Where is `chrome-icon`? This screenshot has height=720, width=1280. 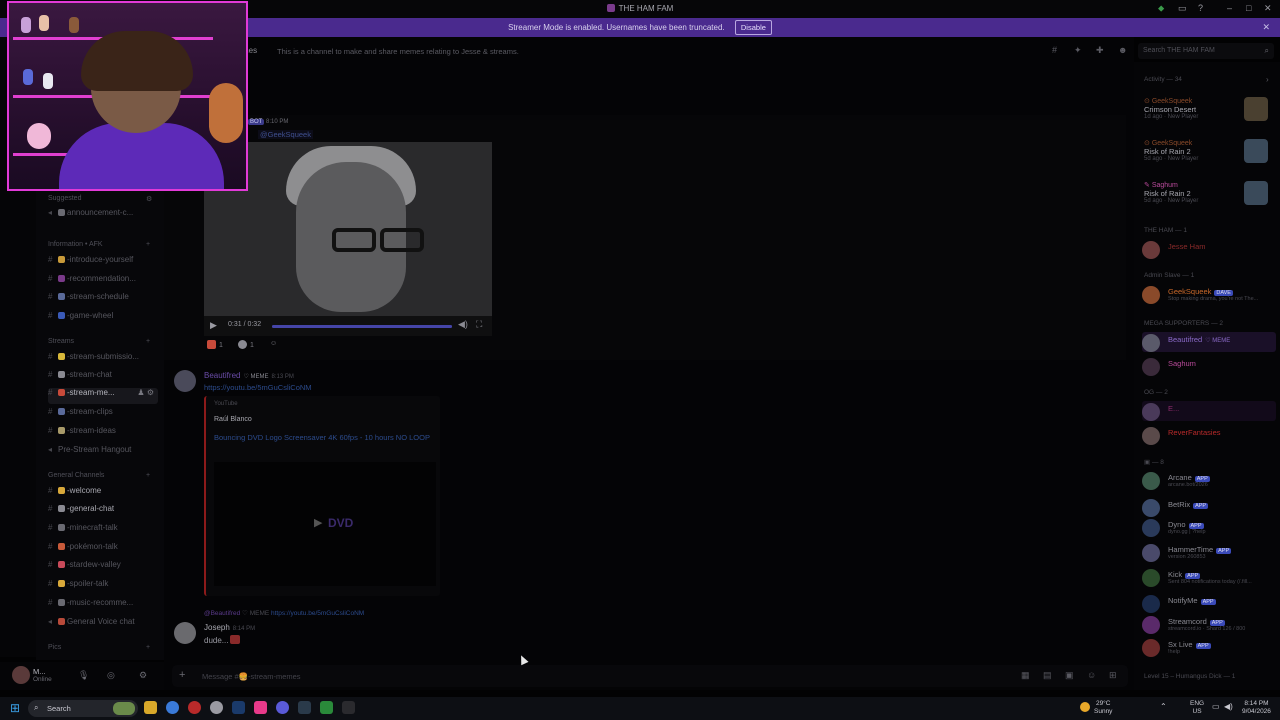
chrome-icon is located at coordinates (172, 707).